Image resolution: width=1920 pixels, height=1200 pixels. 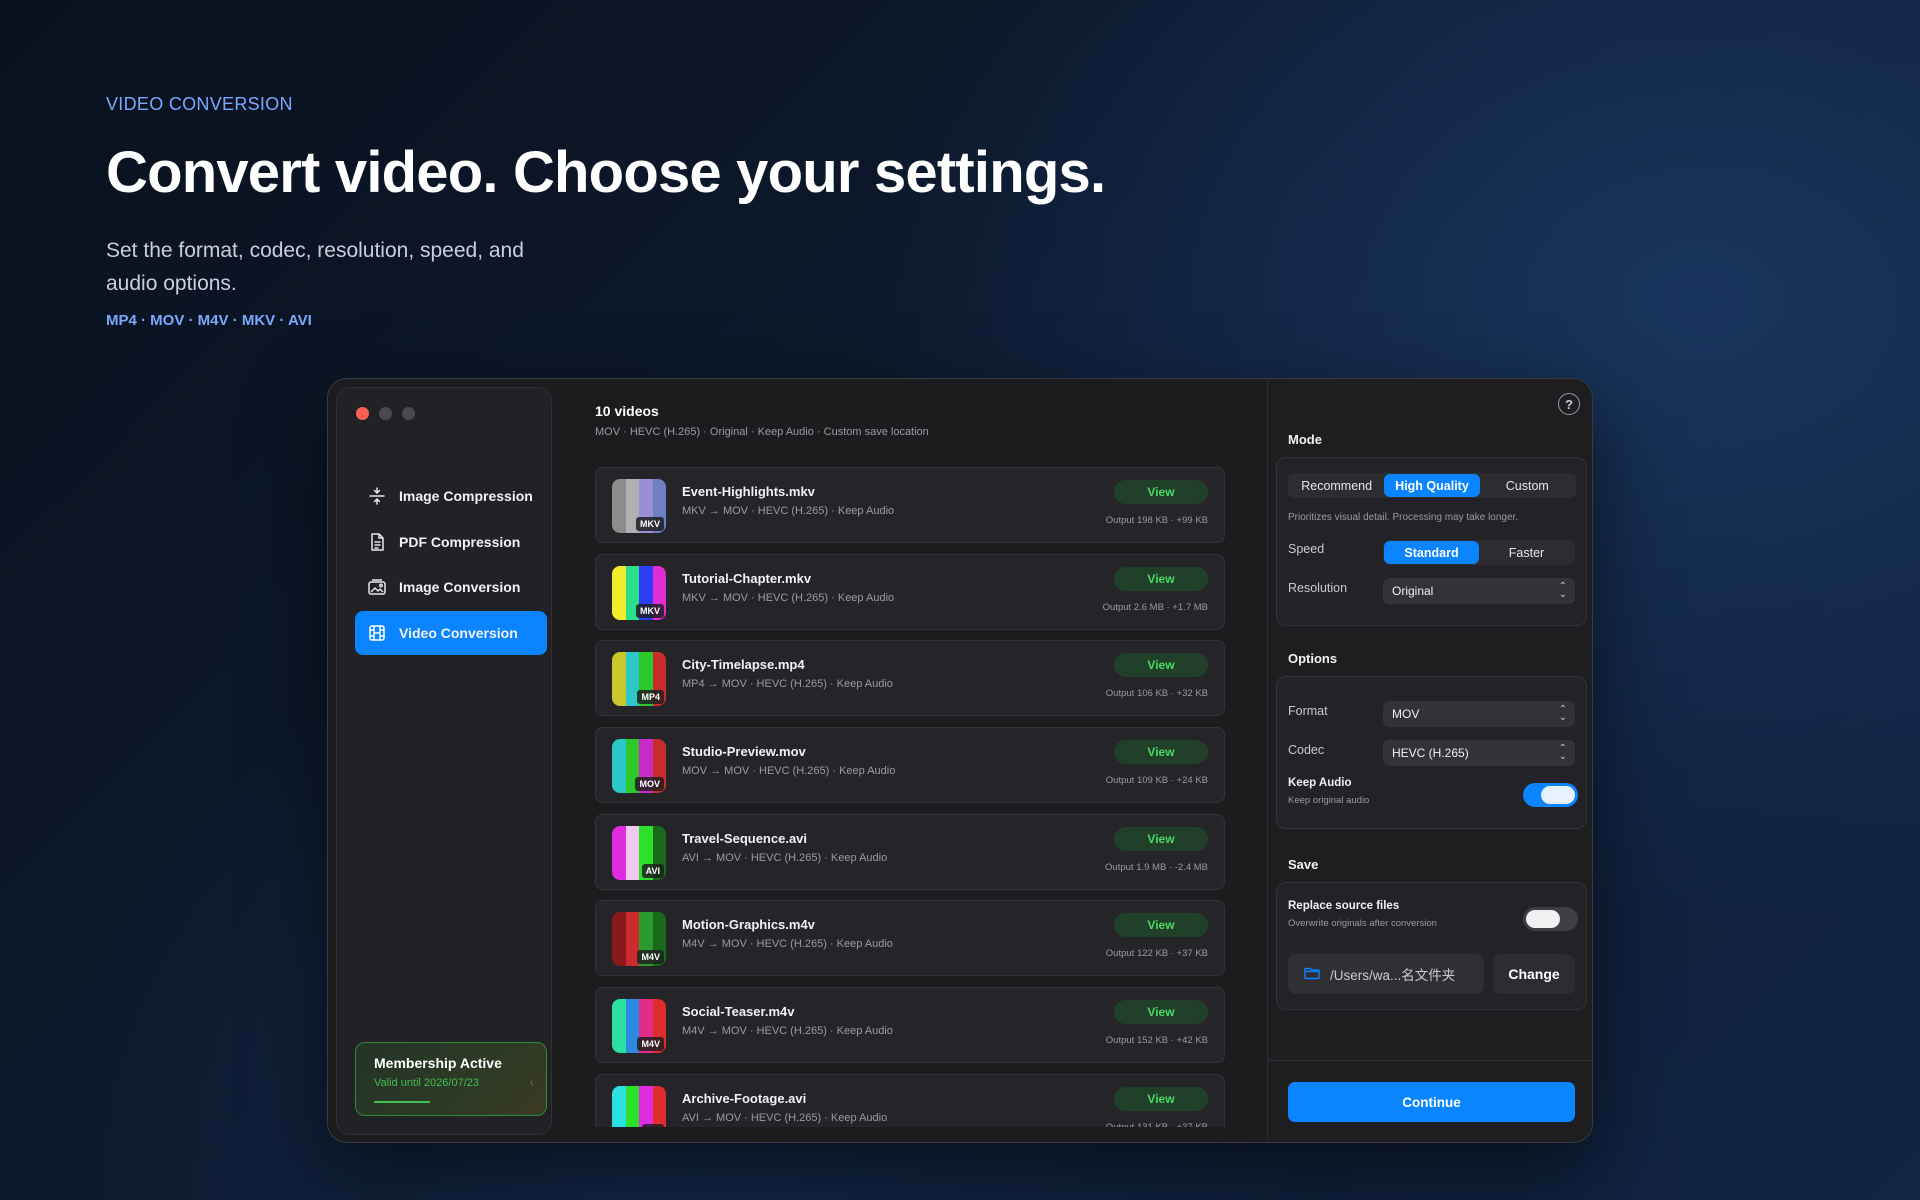 I want to click on file-output-size: Output 1.9 MB · -2.4 MB, so click(x=1156, y=867).